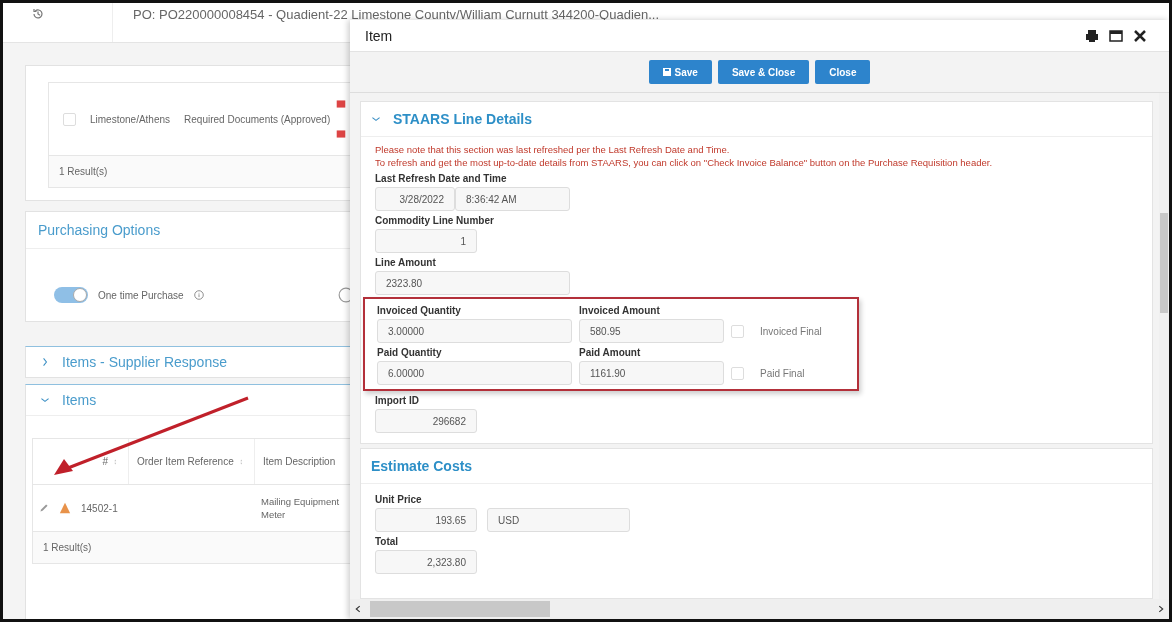 The image size is (1172, 622). Describe the element at coordinates (651, 373) in the screenshot. I see `input-field: 1161.90` at that location.